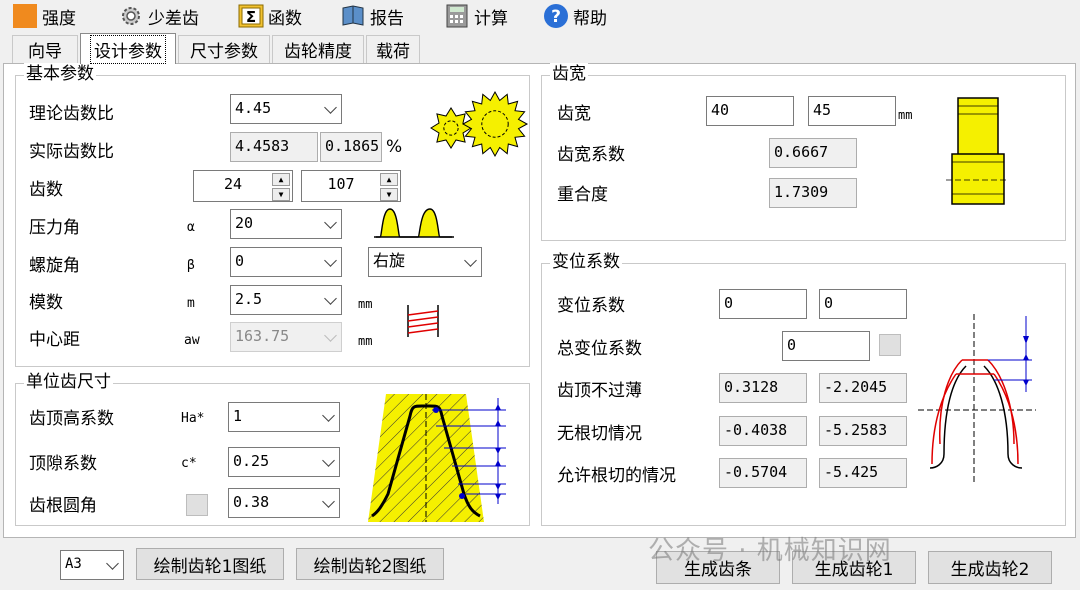  What do you see at coordinates (71, 419) in the screenshot?
I see `addendum-label: 齿顶高系数` at bounding box center [71, 419].